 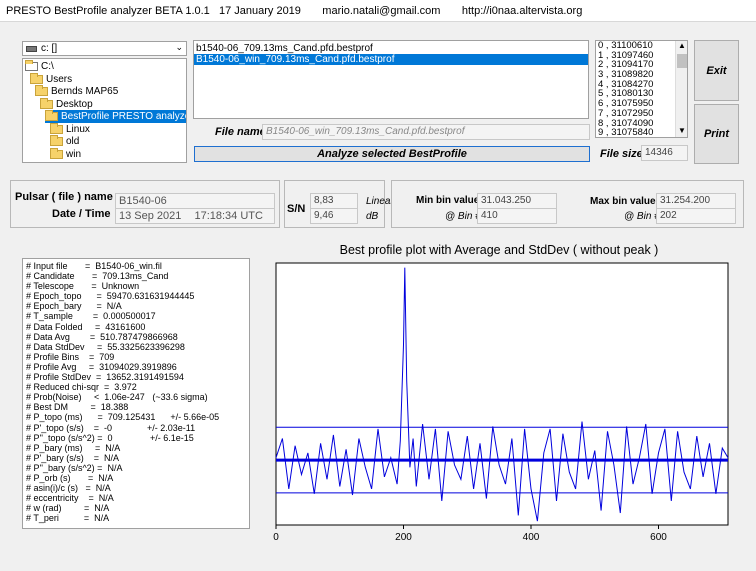 I want to click on x-tick-label: 600, so click(x=658, y=537).